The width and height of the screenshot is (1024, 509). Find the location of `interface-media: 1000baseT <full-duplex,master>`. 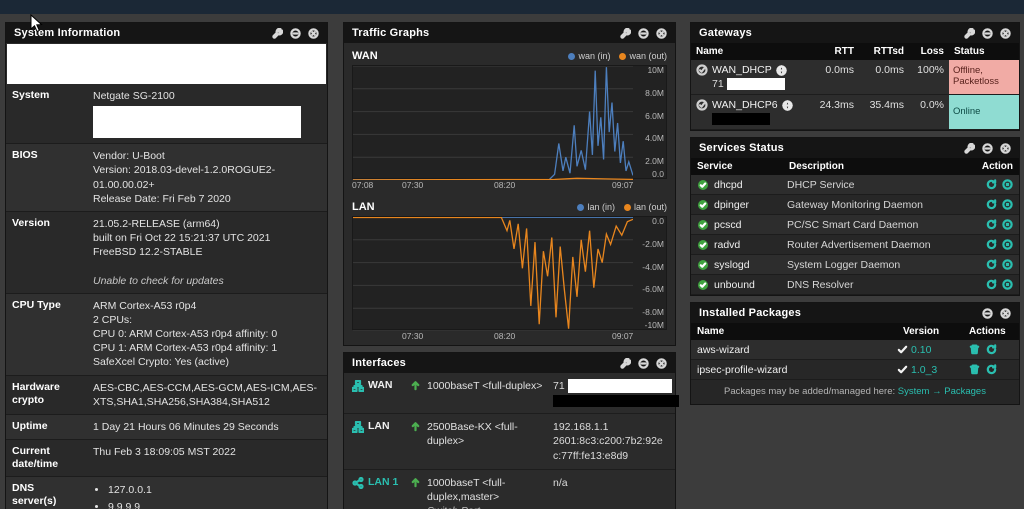

interface-media: 1000baseT <full-duplex,master> is located at coordinates (466, 489).